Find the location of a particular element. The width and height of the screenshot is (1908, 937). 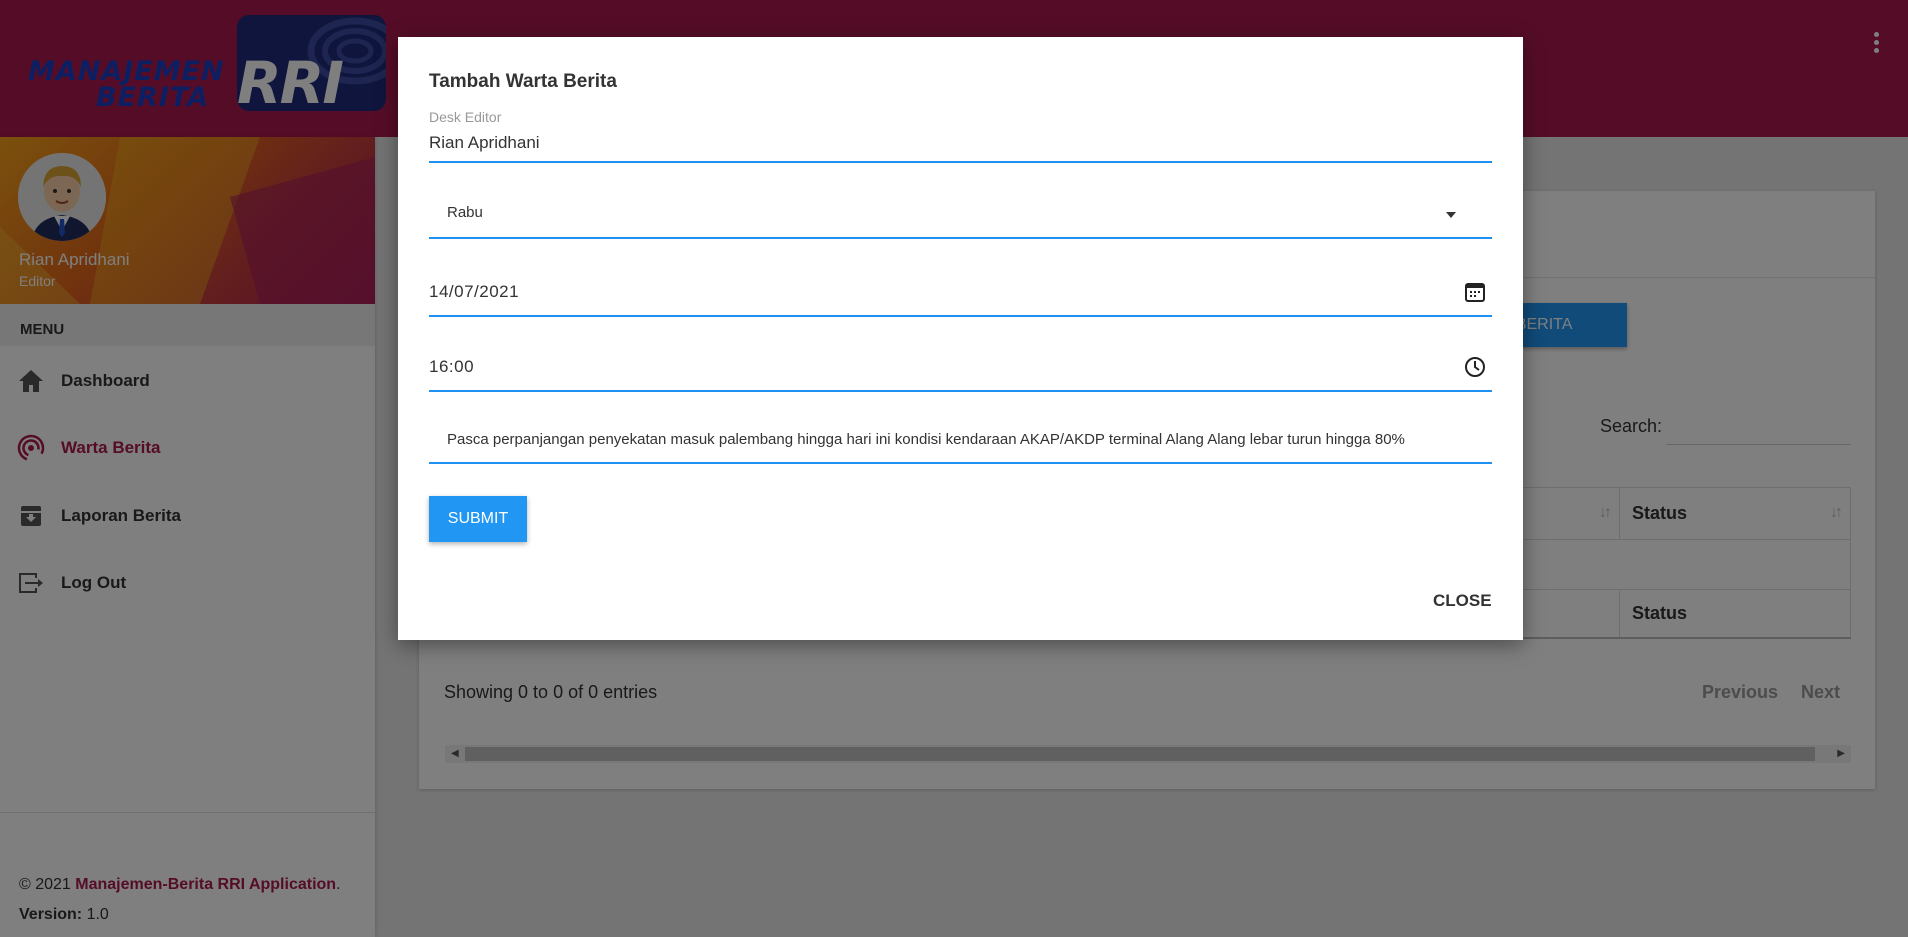

day-select-value: Rabu is located at coordinates (465, 212).